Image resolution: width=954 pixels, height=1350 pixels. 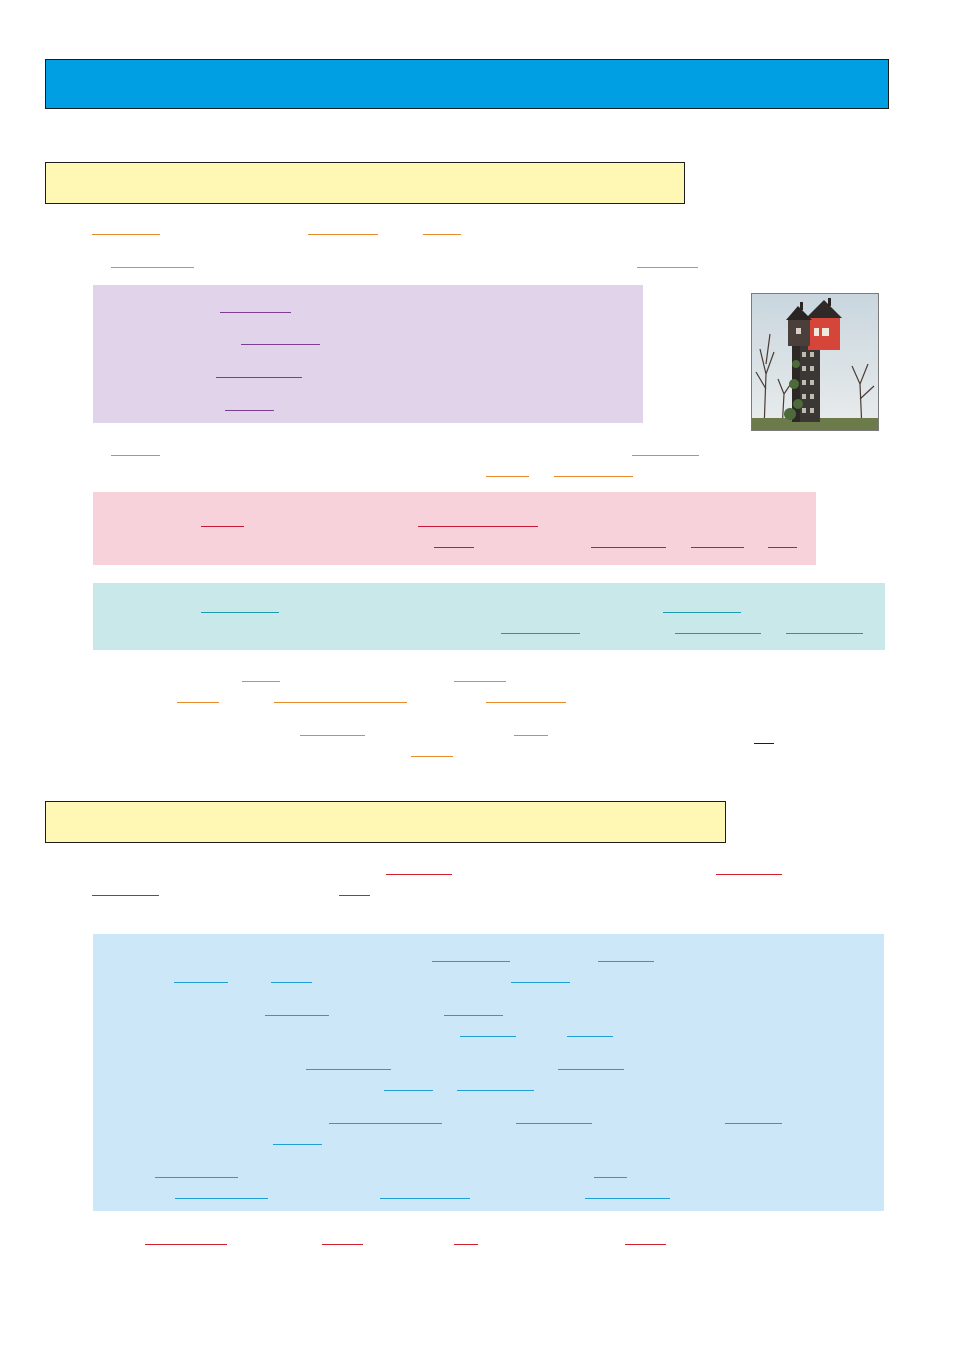 I want to click on tower-house-image, so click(x=815, y=362).